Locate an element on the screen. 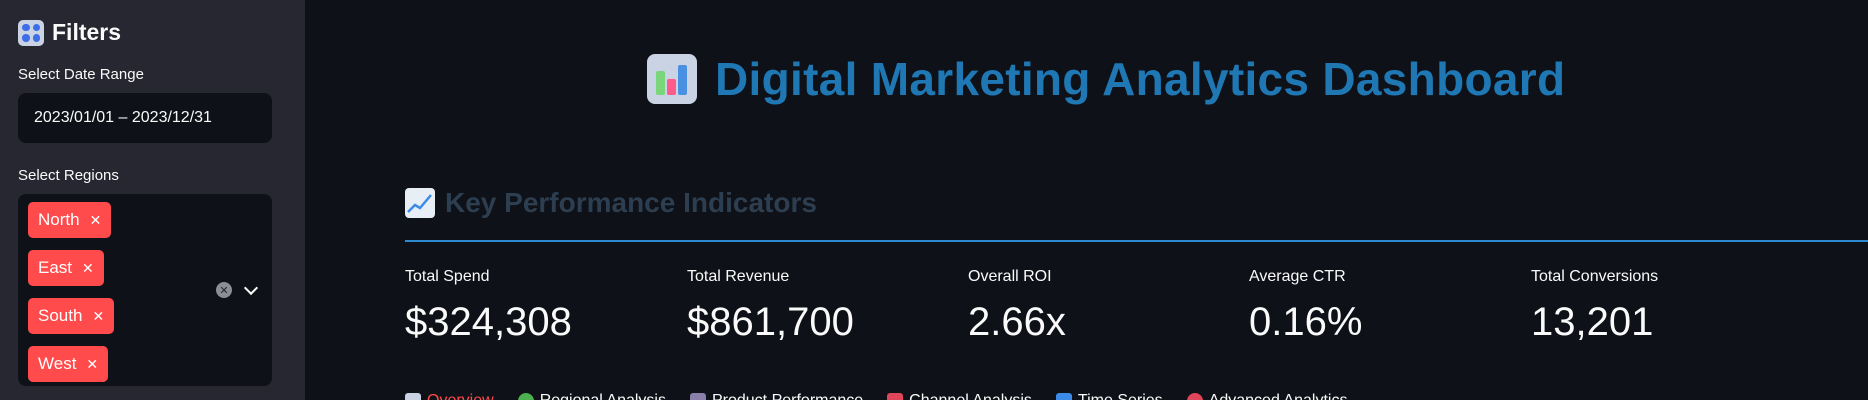 Image resolution: width=1868 pixels, height=400 pixels. region-tag-label: North is located at coordinates (59, 219).